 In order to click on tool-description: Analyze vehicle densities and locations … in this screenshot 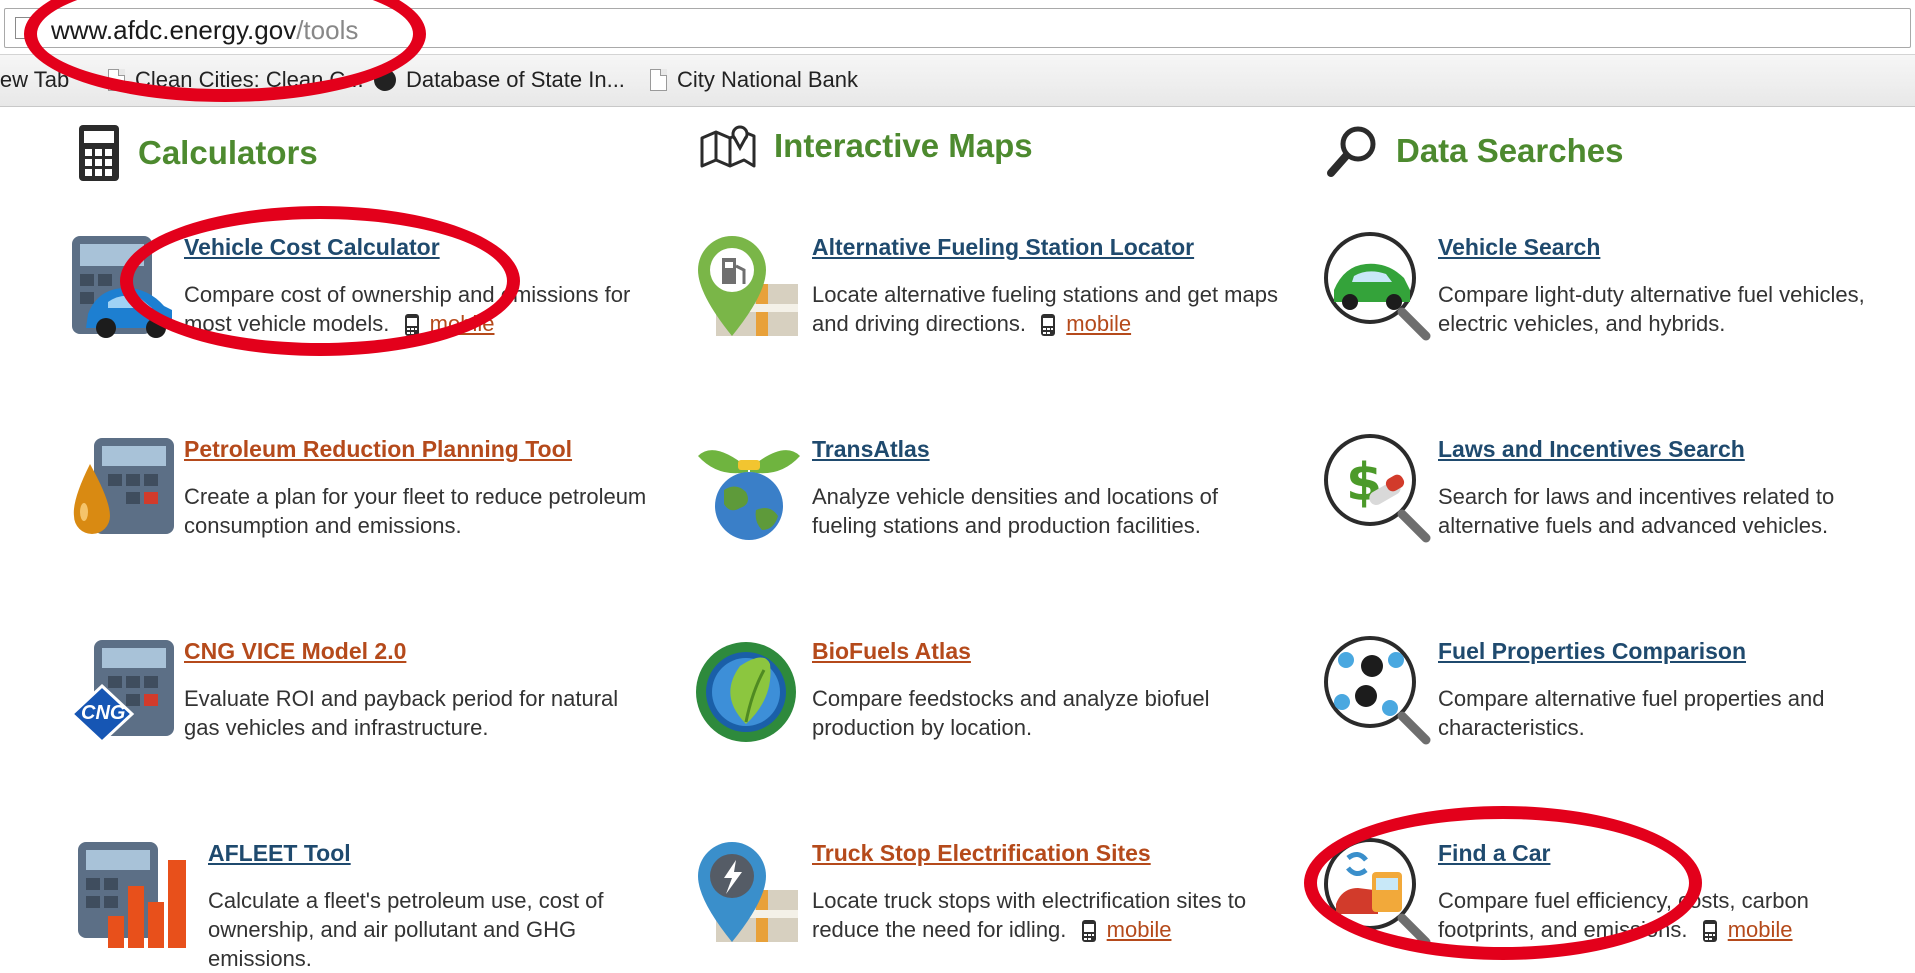, I will do `click(1047, 511)`.